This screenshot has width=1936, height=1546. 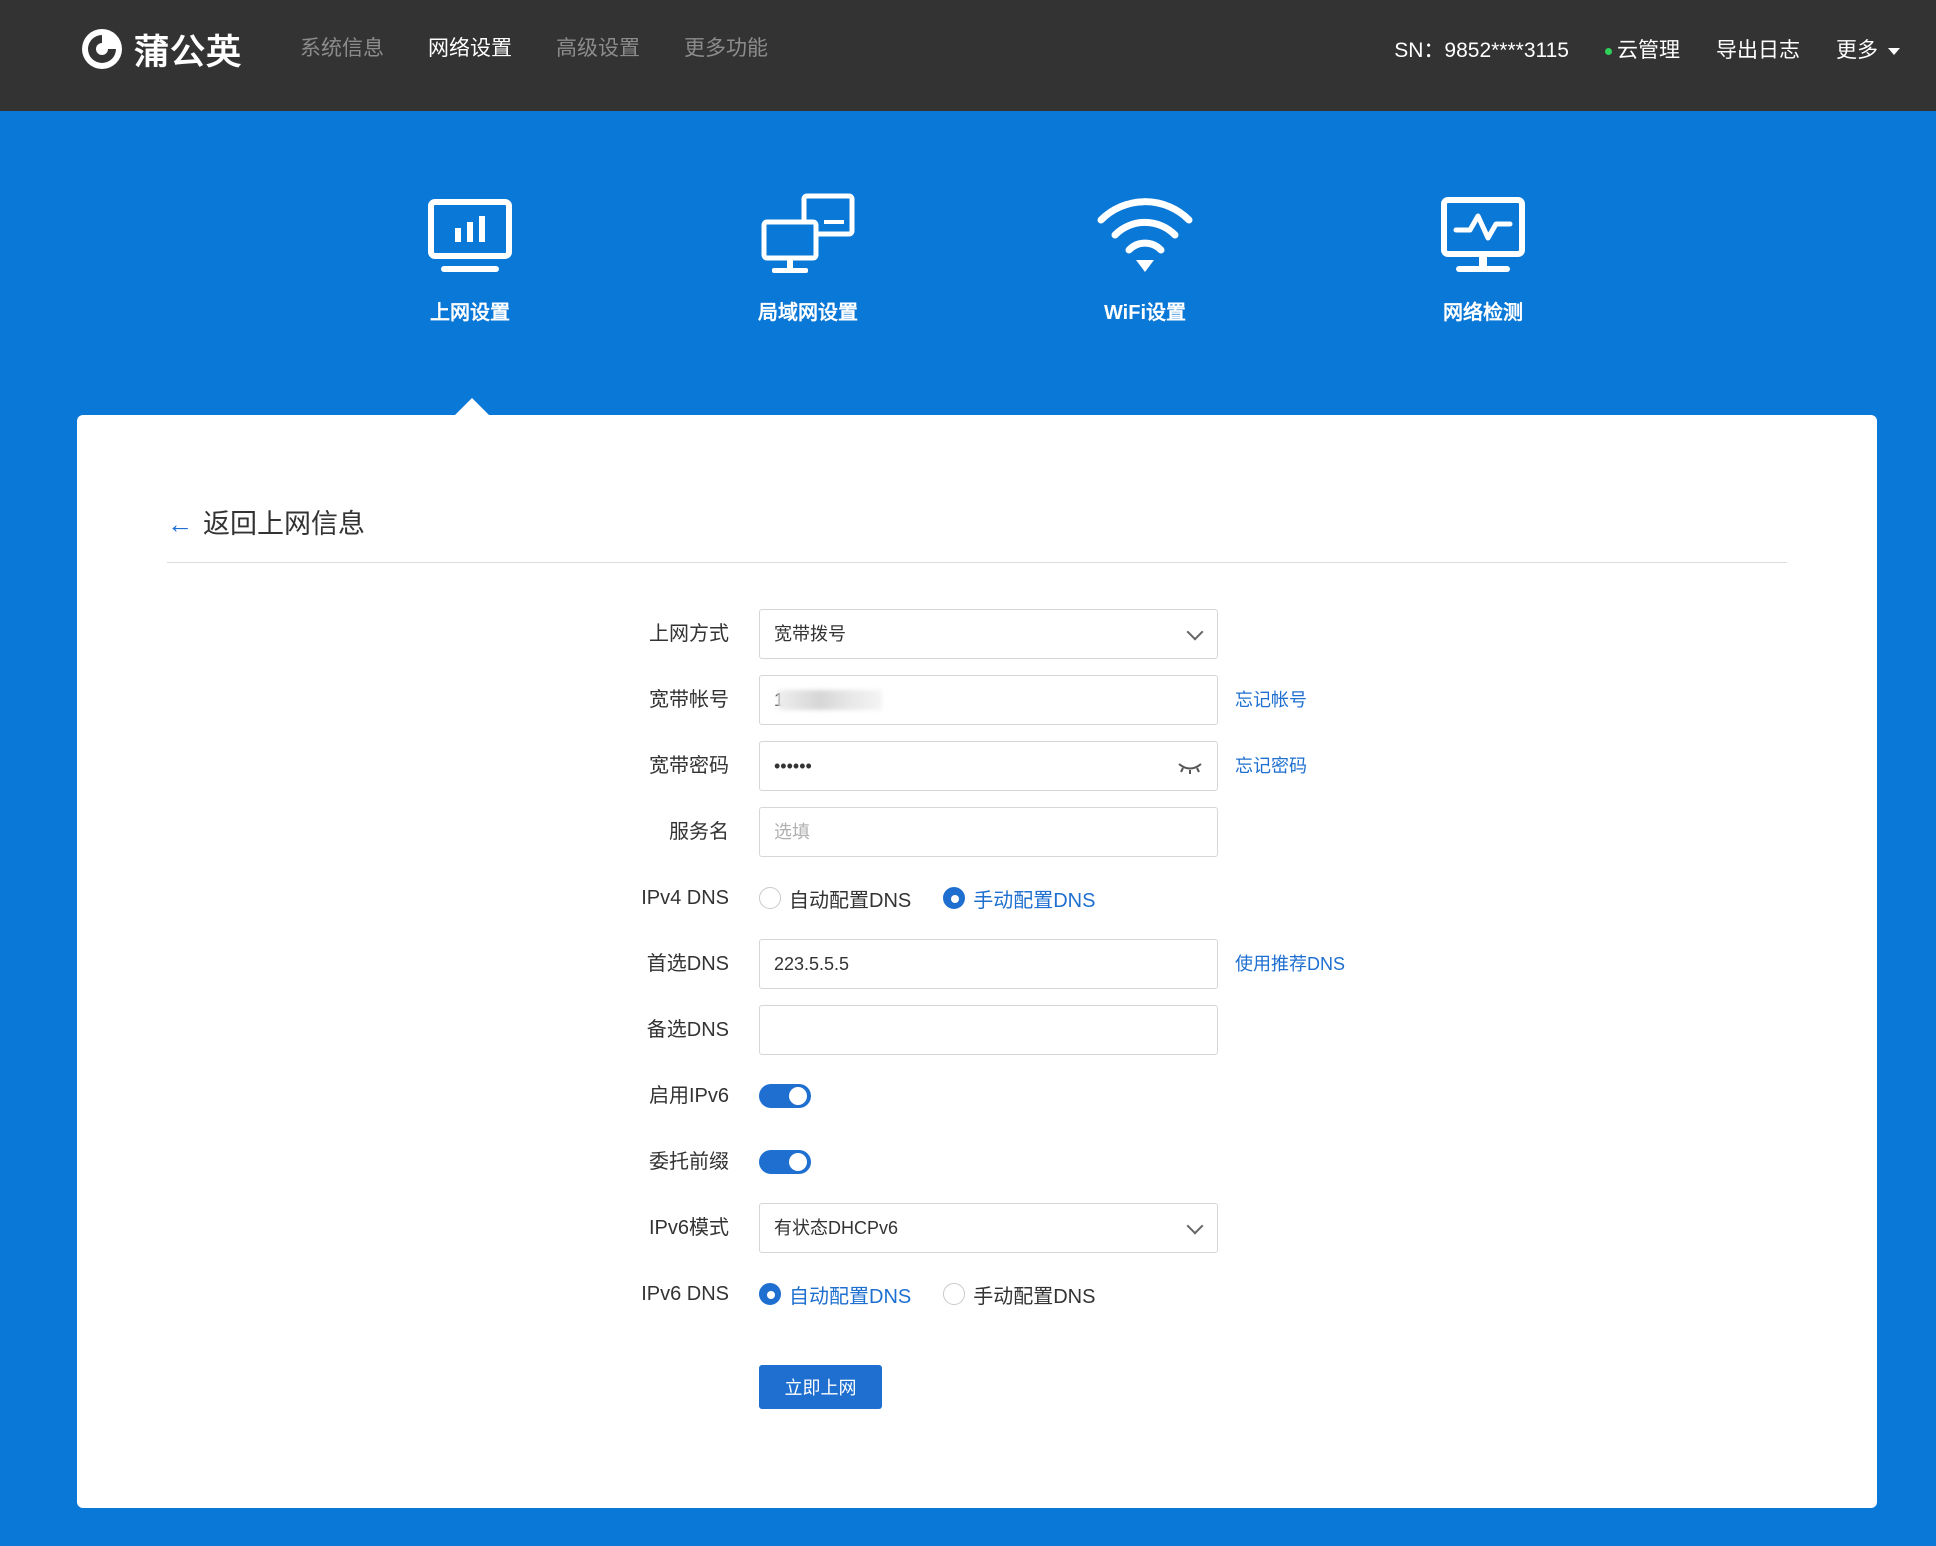 What do you see at coordinates (977, 1162) in the screenshot?
I see `row-prefix-delegation: 委托前缀` at bounding box center [977, 1162].